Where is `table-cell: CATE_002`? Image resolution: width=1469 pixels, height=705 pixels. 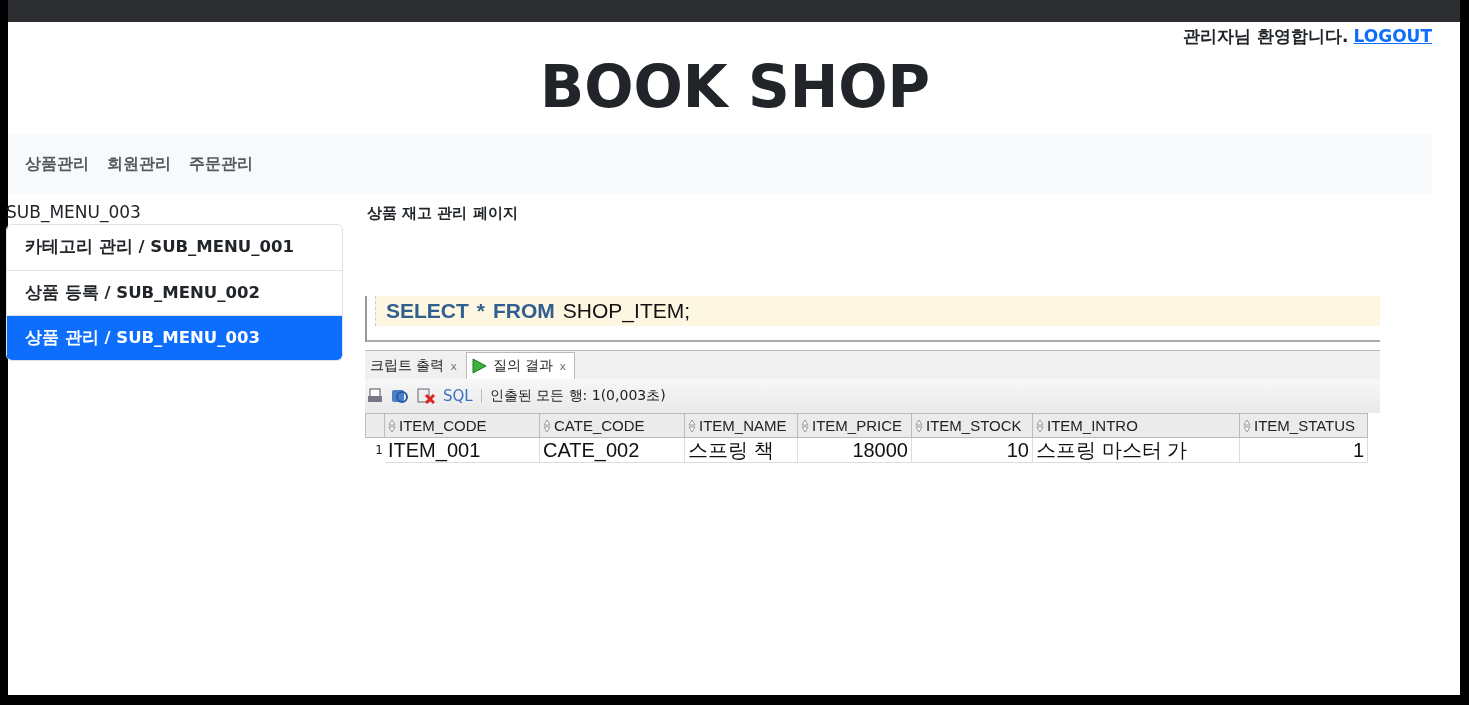 table-cell: CATE_002 is located at coordinates (612, 450).